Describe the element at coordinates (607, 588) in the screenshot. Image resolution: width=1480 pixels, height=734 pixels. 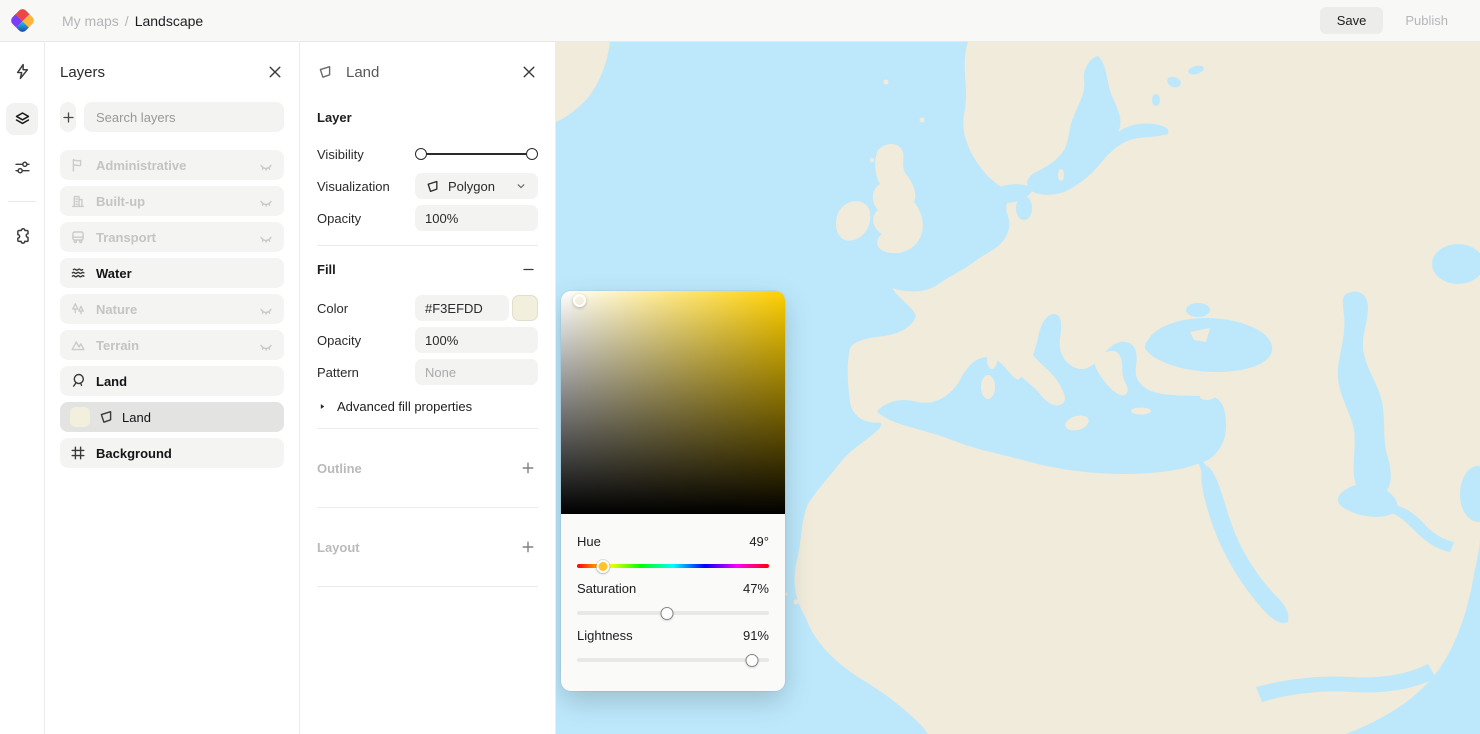
I see `saturation-label: Saturation` at that location.